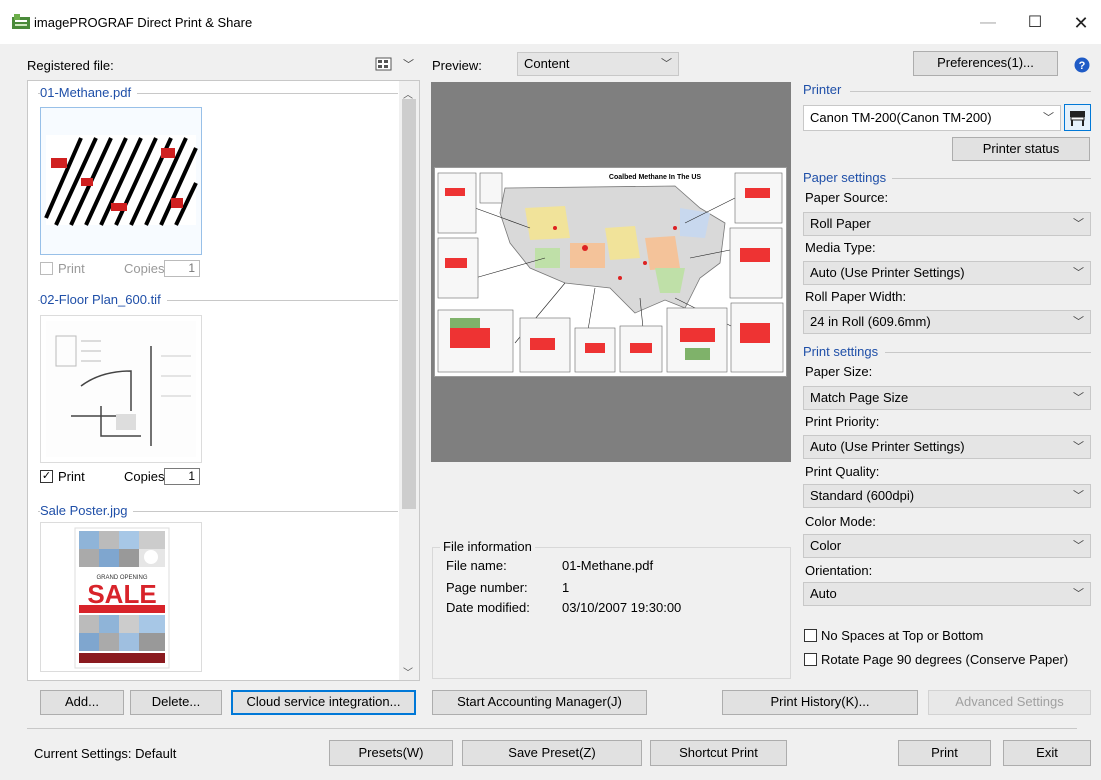 The image size is (1101, 780). What do you see at coordinates (105, 753) in the screenshot?
I see `current-settings-status: Current Settings: Default` at bounding box center [105, 753].